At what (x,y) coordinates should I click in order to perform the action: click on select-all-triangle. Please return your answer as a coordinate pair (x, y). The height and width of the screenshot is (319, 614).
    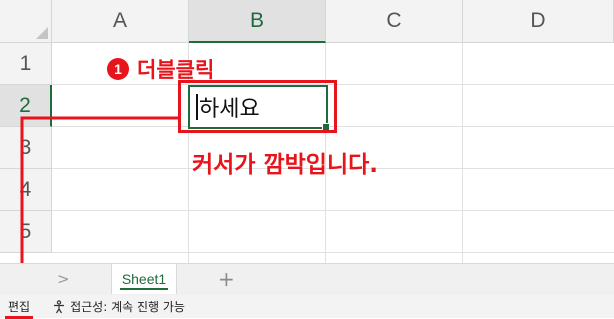
    Looking at the image, I should click on (42, 33).